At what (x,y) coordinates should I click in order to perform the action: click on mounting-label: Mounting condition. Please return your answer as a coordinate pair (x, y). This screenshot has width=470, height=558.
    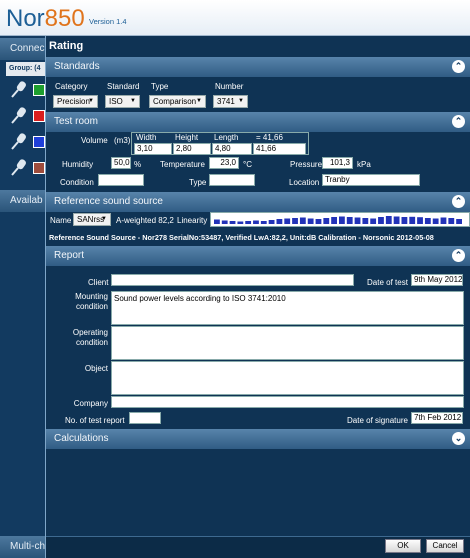
    Looking at the image, I should click on (91, 301).